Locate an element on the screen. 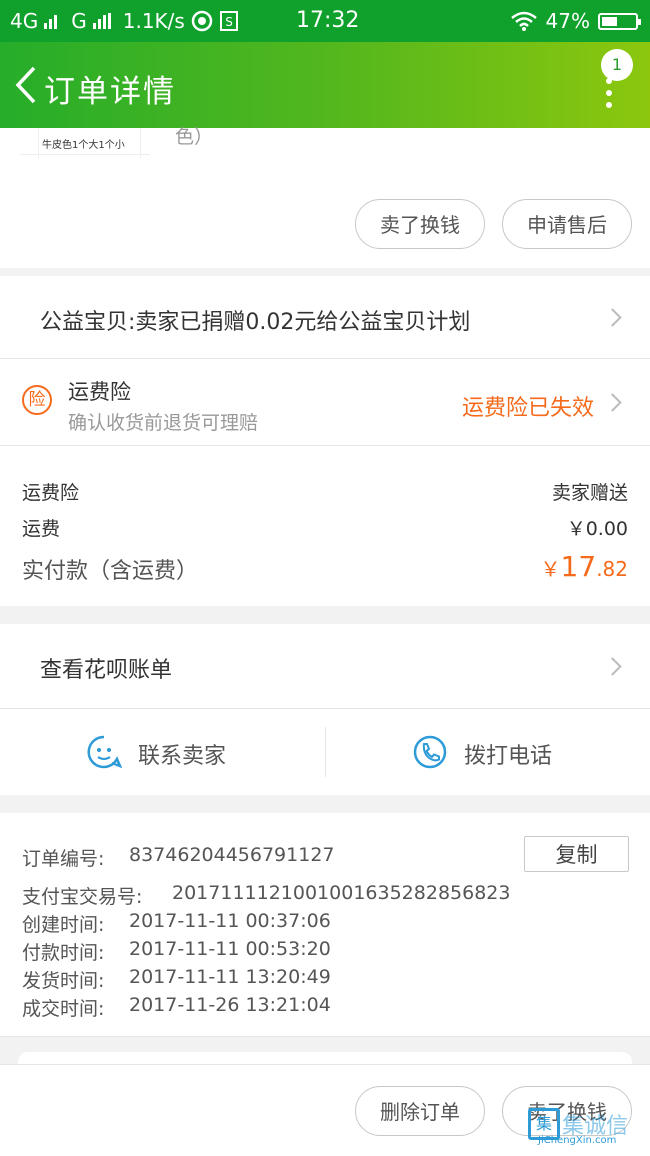 This screenshot has width=650, height=1156. status-bar: 4G G 1.1K/s S 17:32 47% is located at coordinates (325, 21).